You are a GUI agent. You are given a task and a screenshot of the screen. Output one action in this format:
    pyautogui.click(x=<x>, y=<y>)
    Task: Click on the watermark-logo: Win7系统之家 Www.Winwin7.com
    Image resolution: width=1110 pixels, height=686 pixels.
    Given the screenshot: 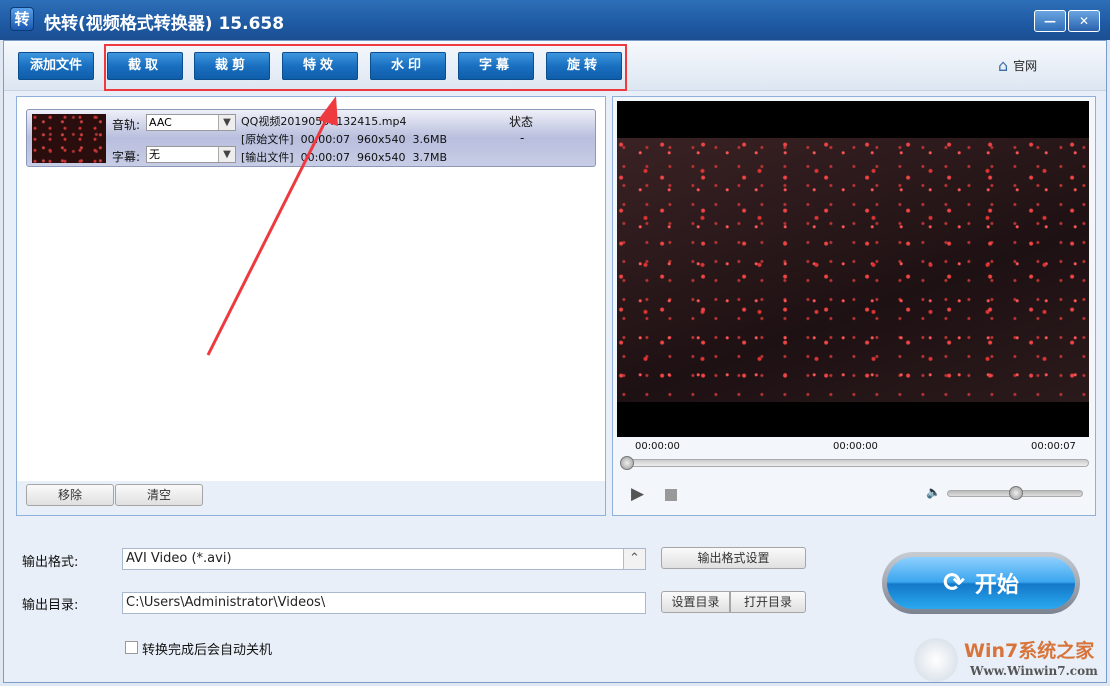 What is the action you would take?
    pyautogui.click(x=1009, y=661)
    